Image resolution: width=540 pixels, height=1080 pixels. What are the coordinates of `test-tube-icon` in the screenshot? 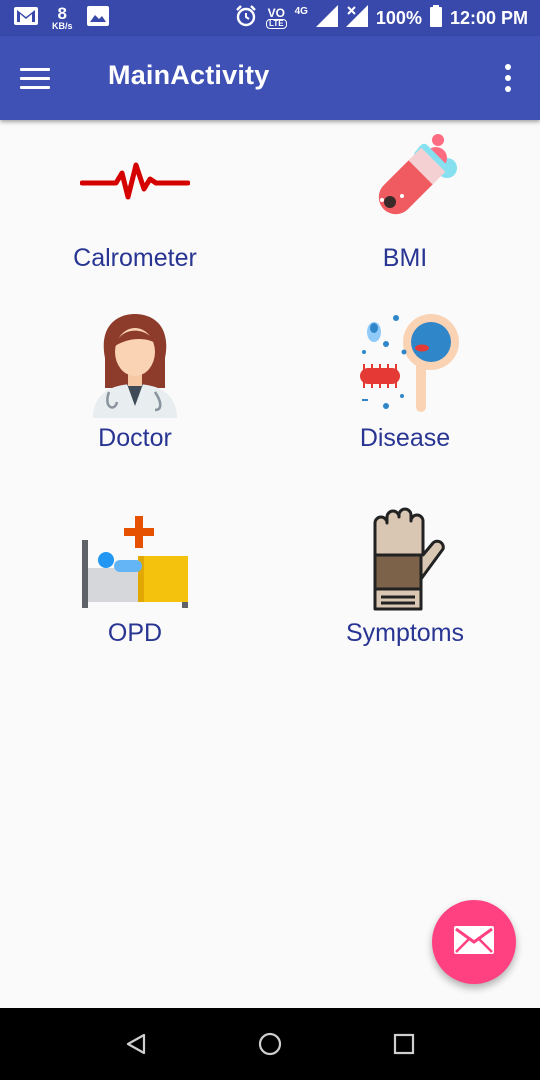 It's located at (405, 183).